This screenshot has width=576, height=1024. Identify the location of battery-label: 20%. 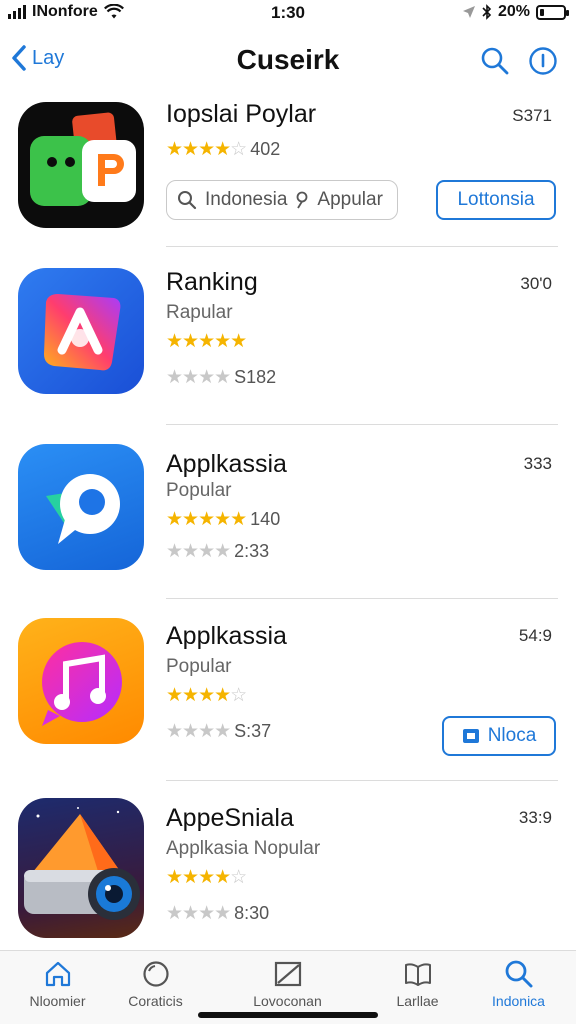
(513, 11).